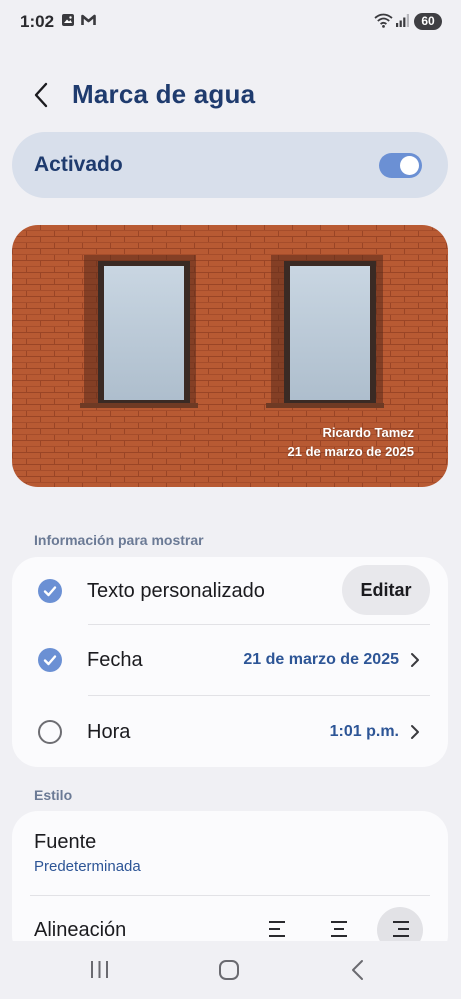  Describe the element at coordinates (409, 165) in the screenshot. I see `toggle-knob` at that location.